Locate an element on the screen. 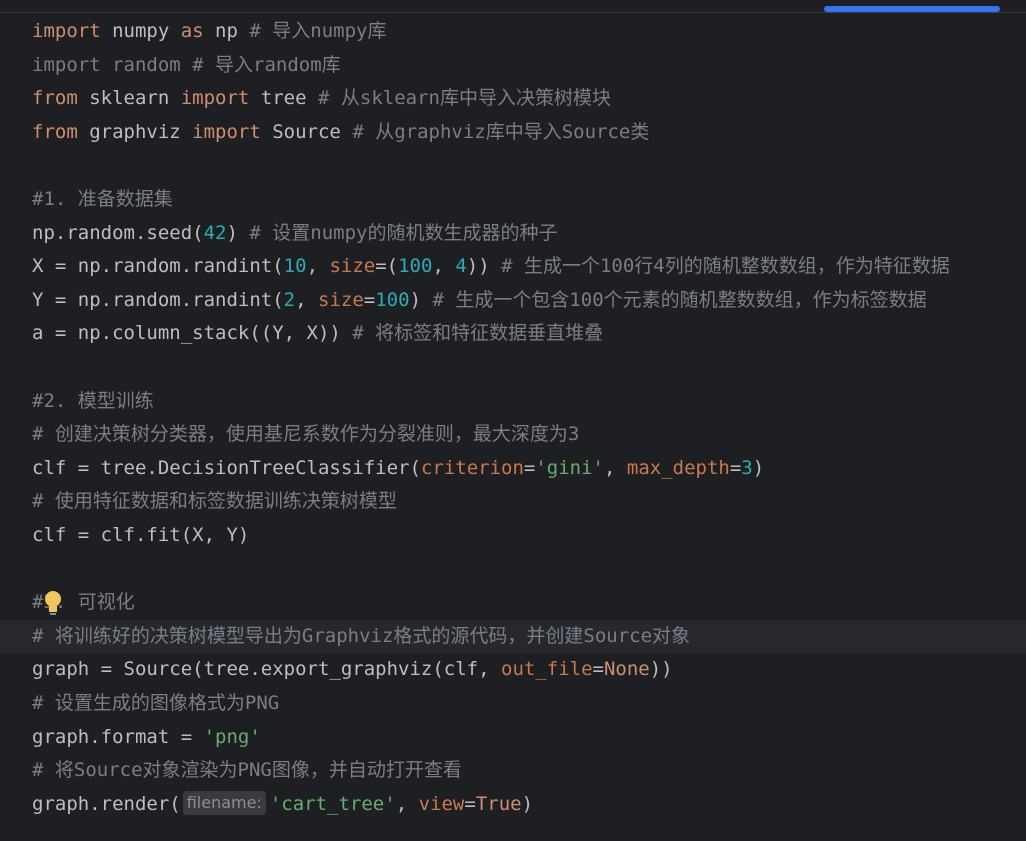  code-token: graph.format = is located at coordinates (118, 736).